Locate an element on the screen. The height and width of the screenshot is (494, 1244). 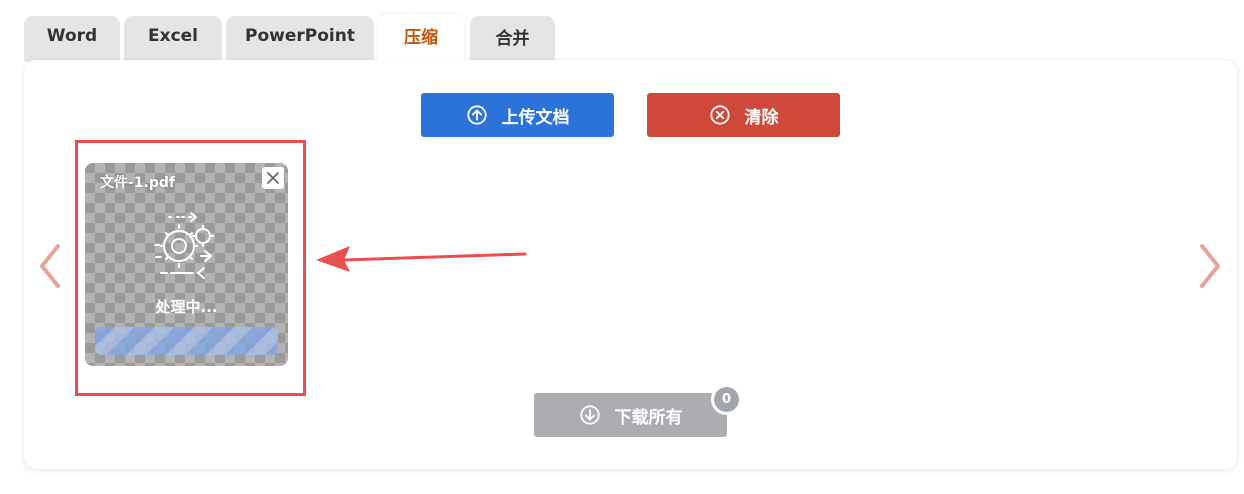
arrow-up-circle-icon is located at coordinates (476, 115).